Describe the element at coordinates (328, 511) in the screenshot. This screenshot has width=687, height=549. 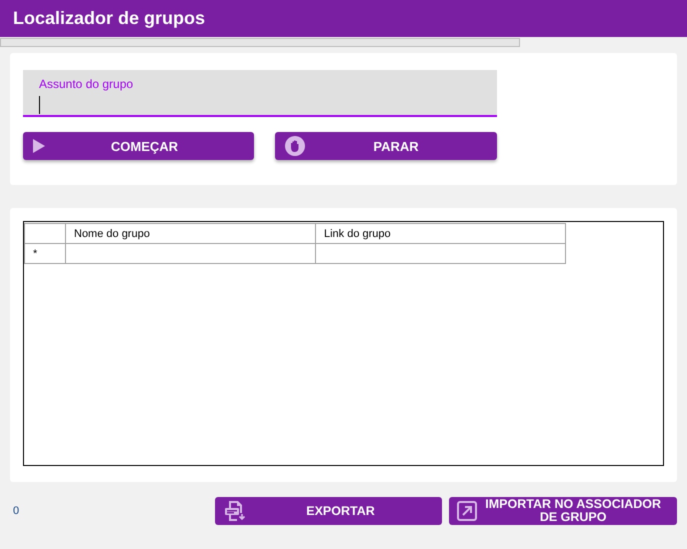
I see `export-button: EXPORTAR` at that location.